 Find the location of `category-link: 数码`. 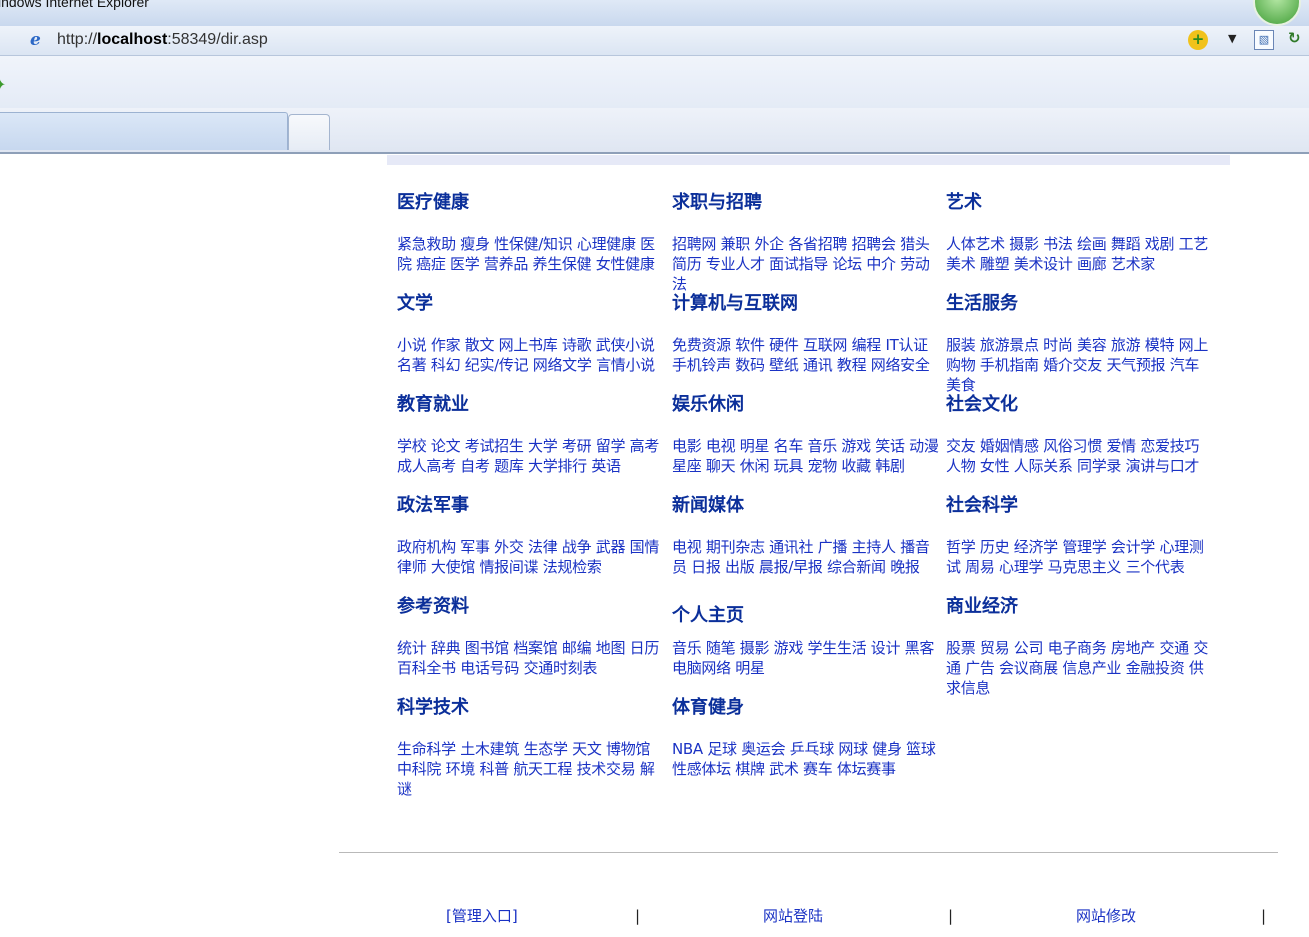

category-link: 数码 is located at coordinates (750, 365).